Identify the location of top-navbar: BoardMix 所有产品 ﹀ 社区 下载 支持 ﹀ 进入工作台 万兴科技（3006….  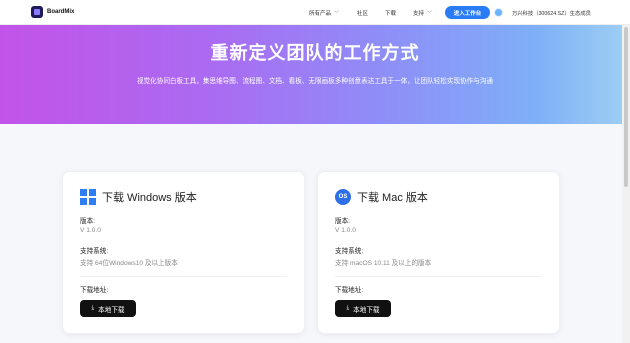
(315, 12).